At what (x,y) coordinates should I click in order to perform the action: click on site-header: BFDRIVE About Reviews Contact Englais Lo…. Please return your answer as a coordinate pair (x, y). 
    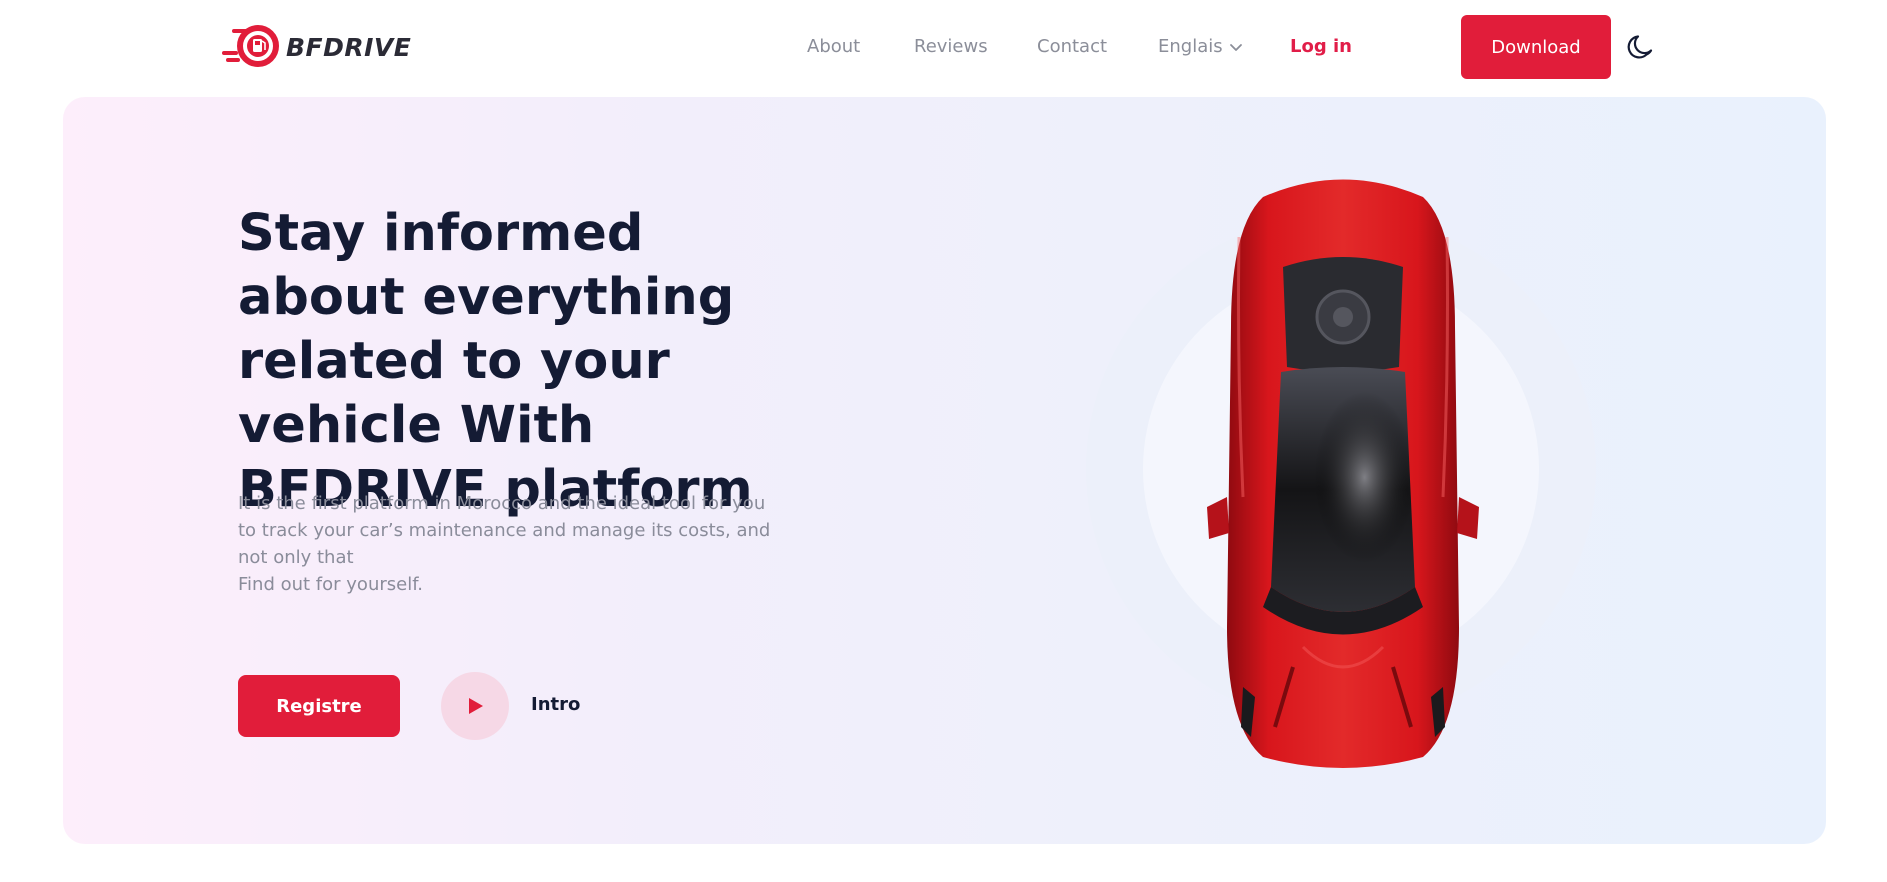
    Looking at the image, I should click on (943, 47).